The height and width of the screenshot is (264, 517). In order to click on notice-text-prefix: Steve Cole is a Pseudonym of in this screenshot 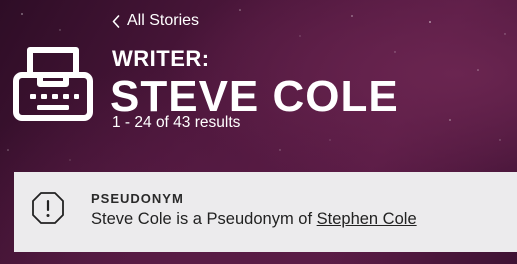, I will do `click(204, 219)`.